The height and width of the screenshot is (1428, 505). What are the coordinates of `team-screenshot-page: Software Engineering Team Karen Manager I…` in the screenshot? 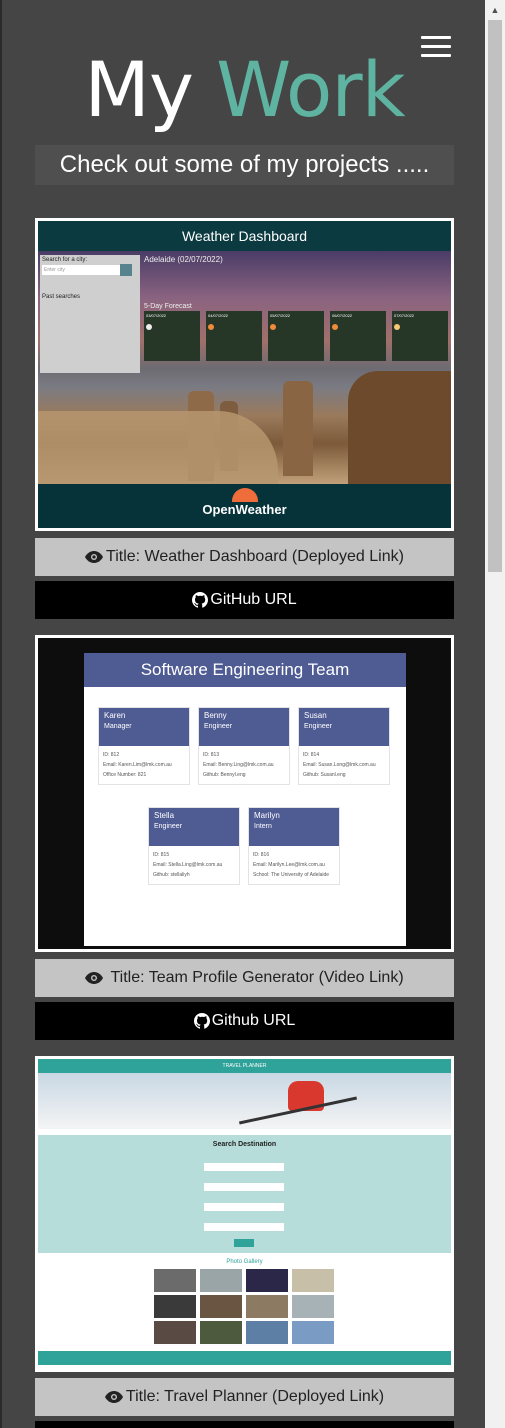 It's located at (245, 799).